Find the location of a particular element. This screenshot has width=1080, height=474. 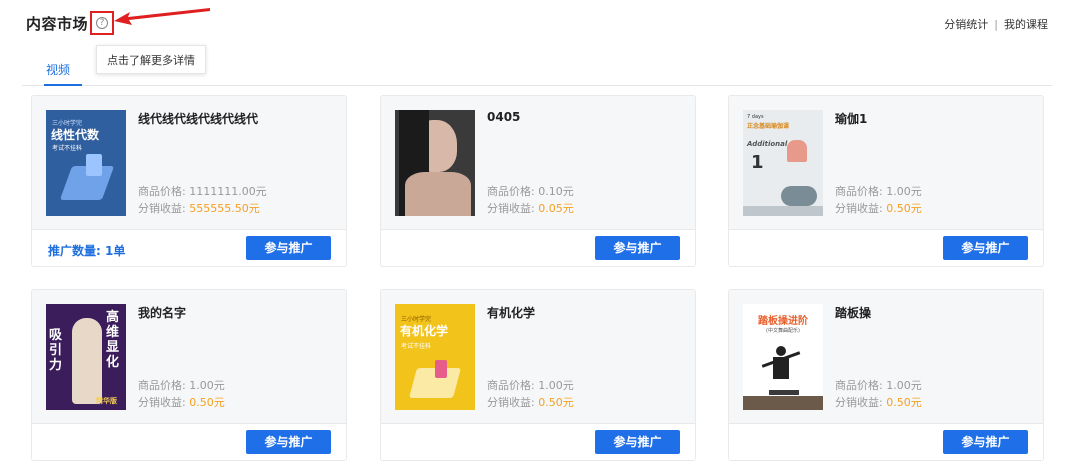

product-price: 商品价格: 1111111.00元 is located at coordinates (202, 191).